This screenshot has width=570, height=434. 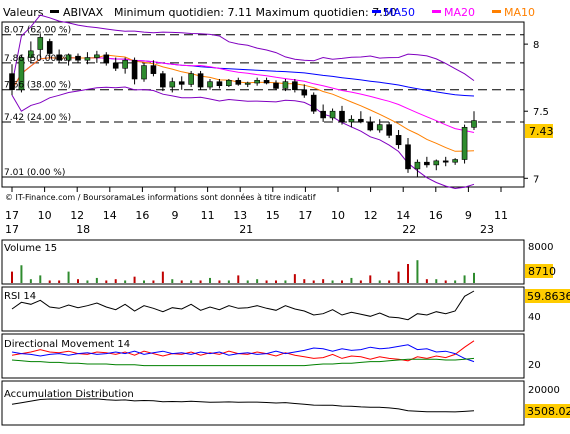 I want to click on legend-swatch-ma20, so click(x=436, y=11).